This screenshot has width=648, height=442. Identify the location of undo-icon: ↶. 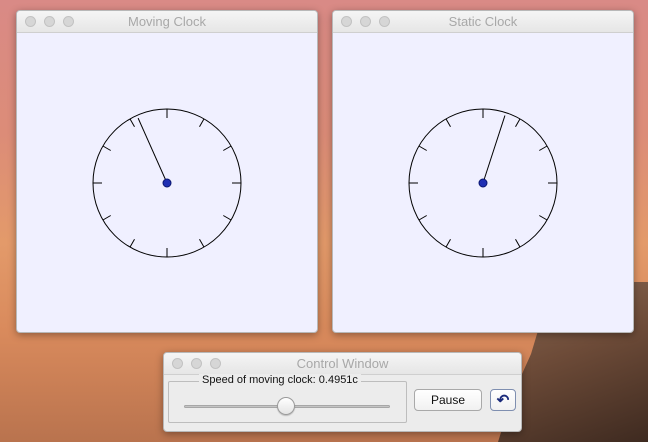
(503, 400).